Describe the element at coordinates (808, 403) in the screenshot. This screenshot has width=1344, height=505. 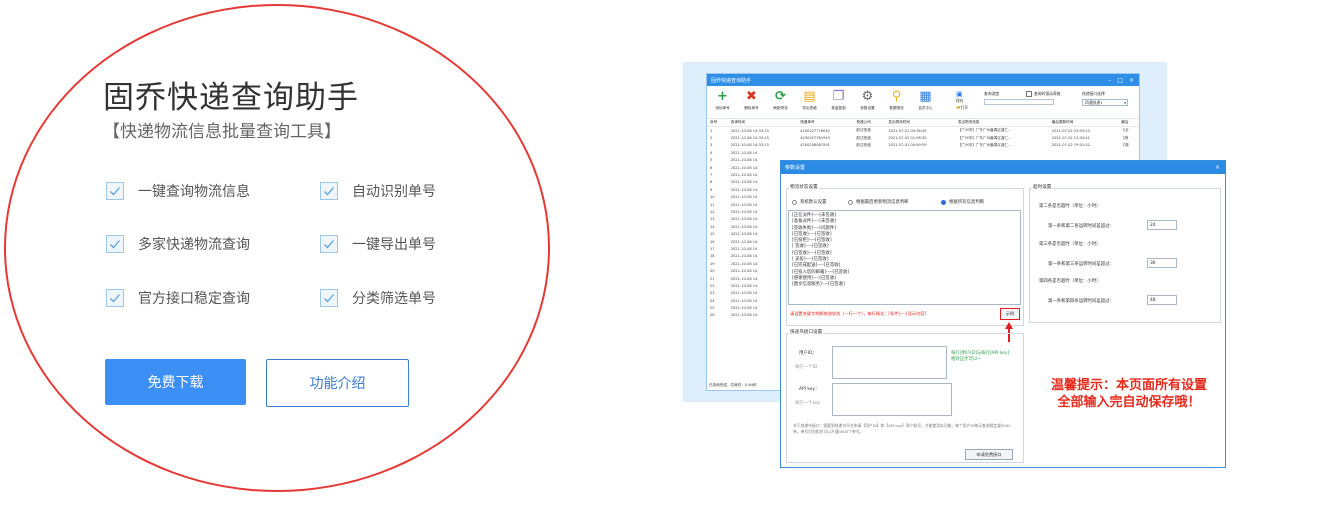
I see `api-key-placeholder: 每行一个key` at that location.